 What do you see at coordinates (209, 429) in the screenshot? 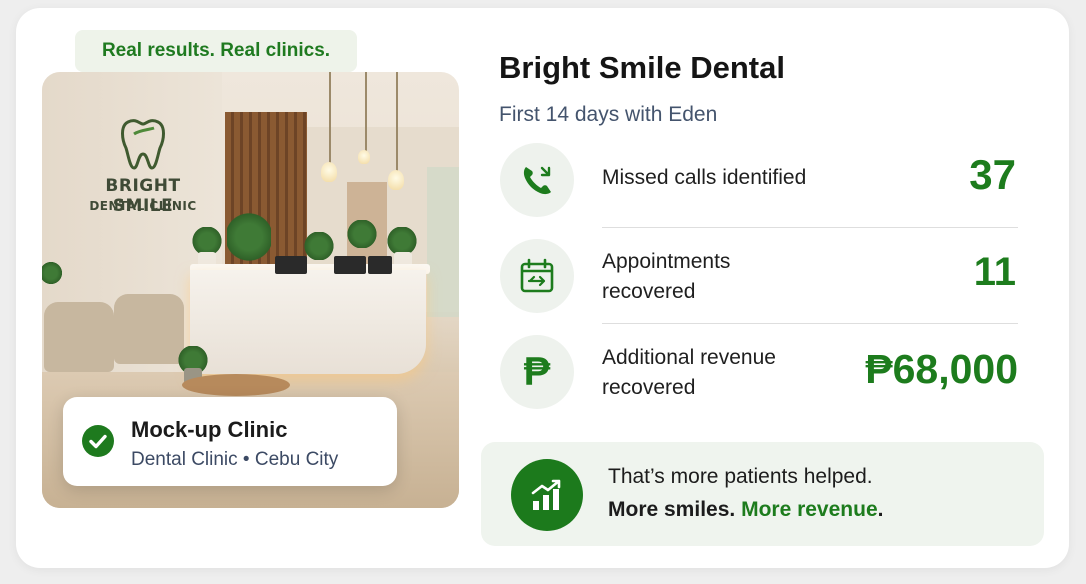
I see `clinic-name: Mock-up Clinic` at bounding box center [209, 429].